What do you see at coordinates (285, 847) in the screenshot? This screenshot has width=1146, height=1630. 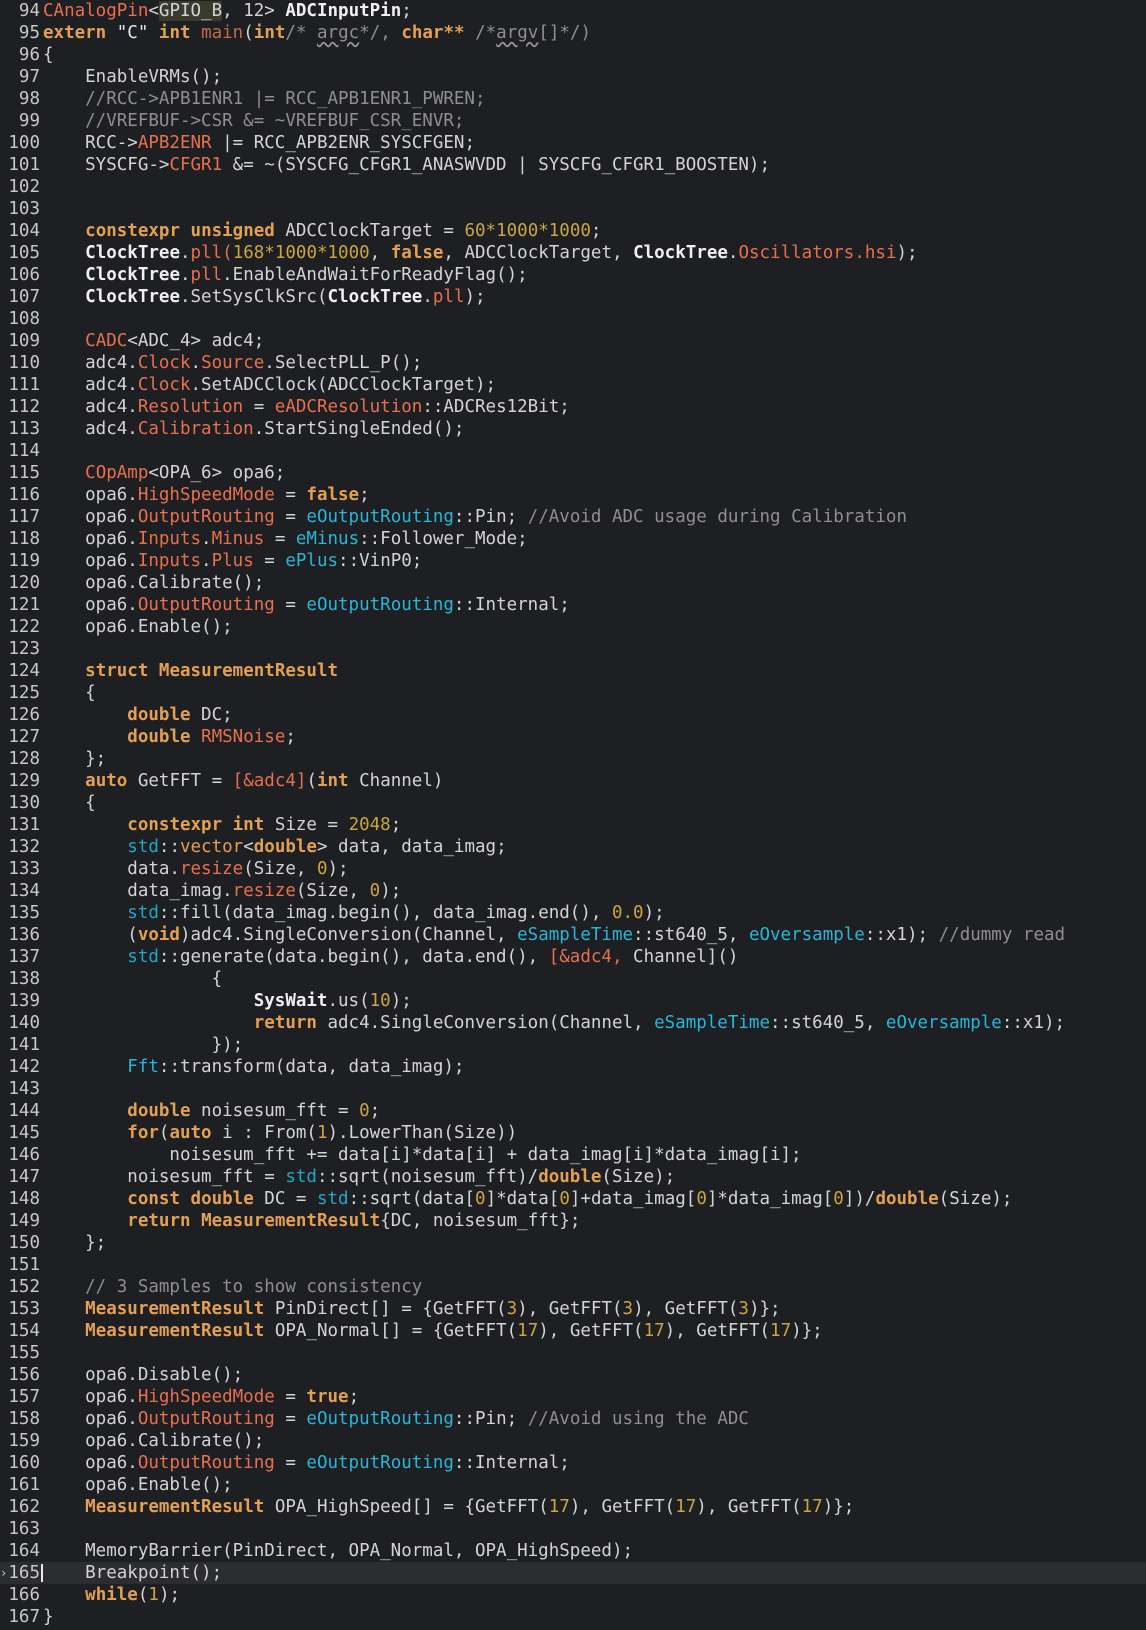 I see `code-token: double` at bounding box center [285, 847].